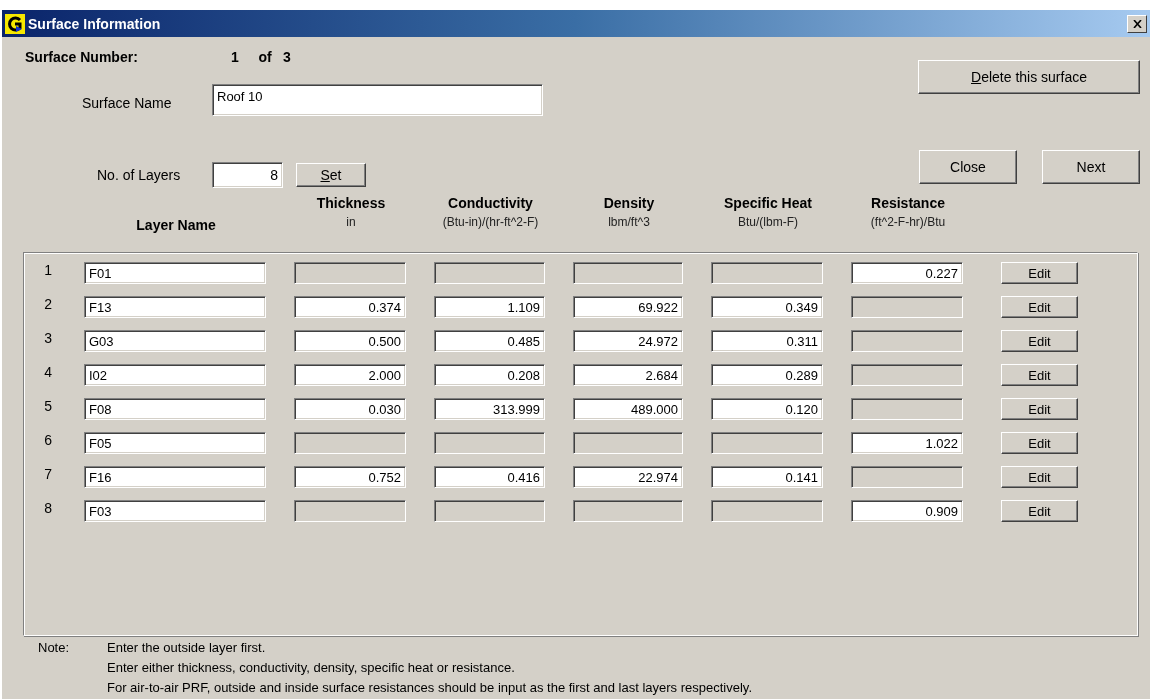  Describe the element at coordinates (489, 341) in the screenshot. I see `value-field: 0.485` at that location.